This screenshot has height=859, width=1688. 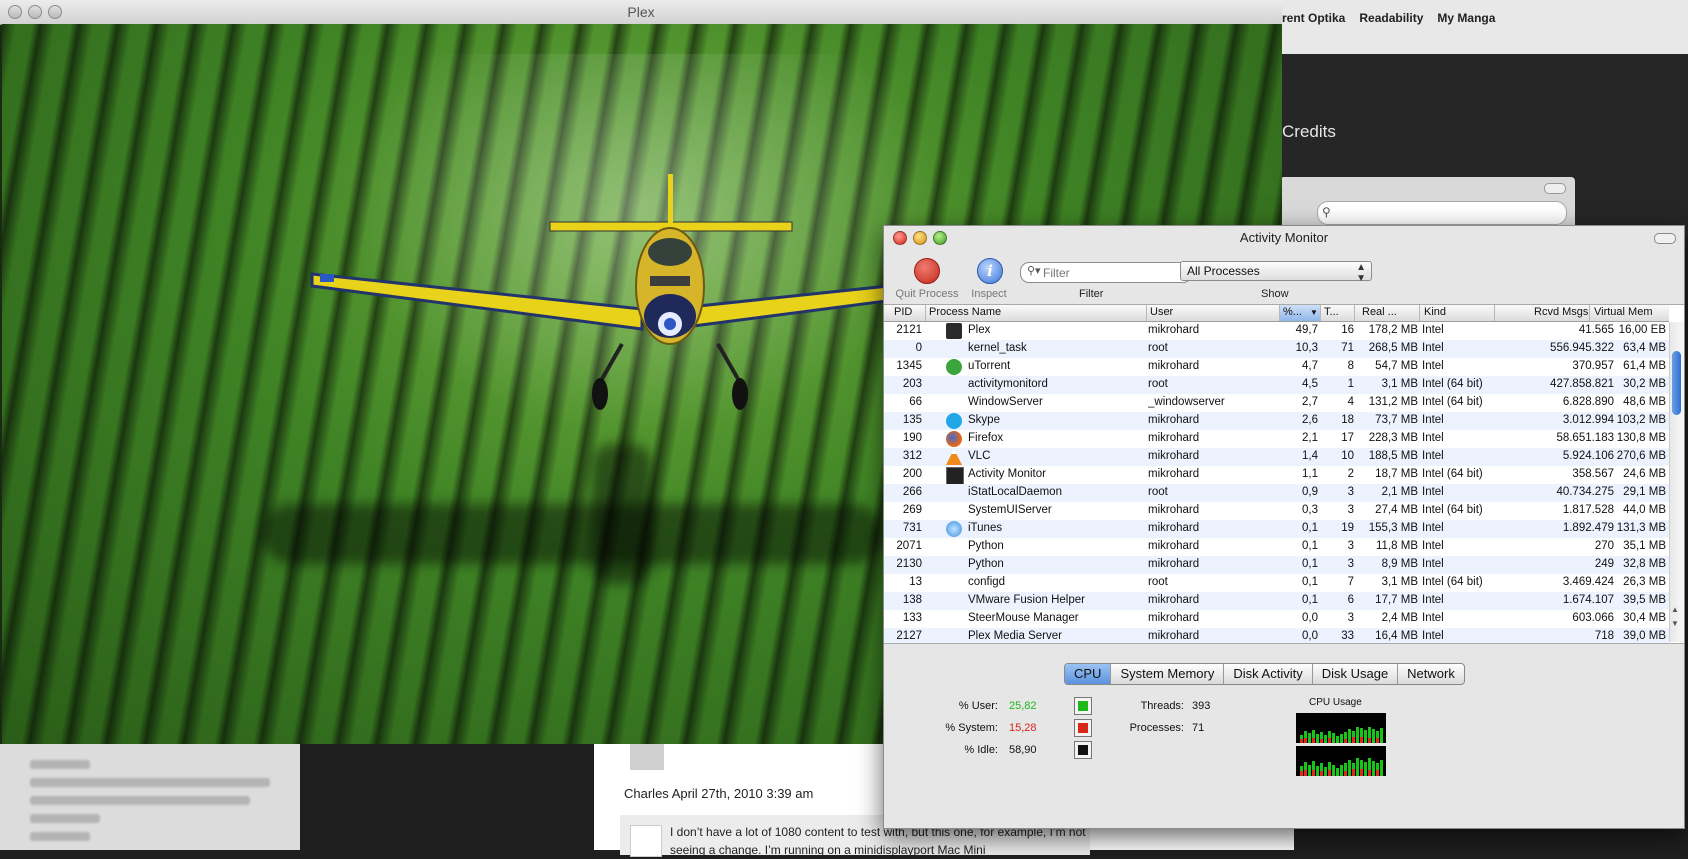 I want to click on process-rcvd-msgs: 1.892.479, so click(x=1588, y=528).